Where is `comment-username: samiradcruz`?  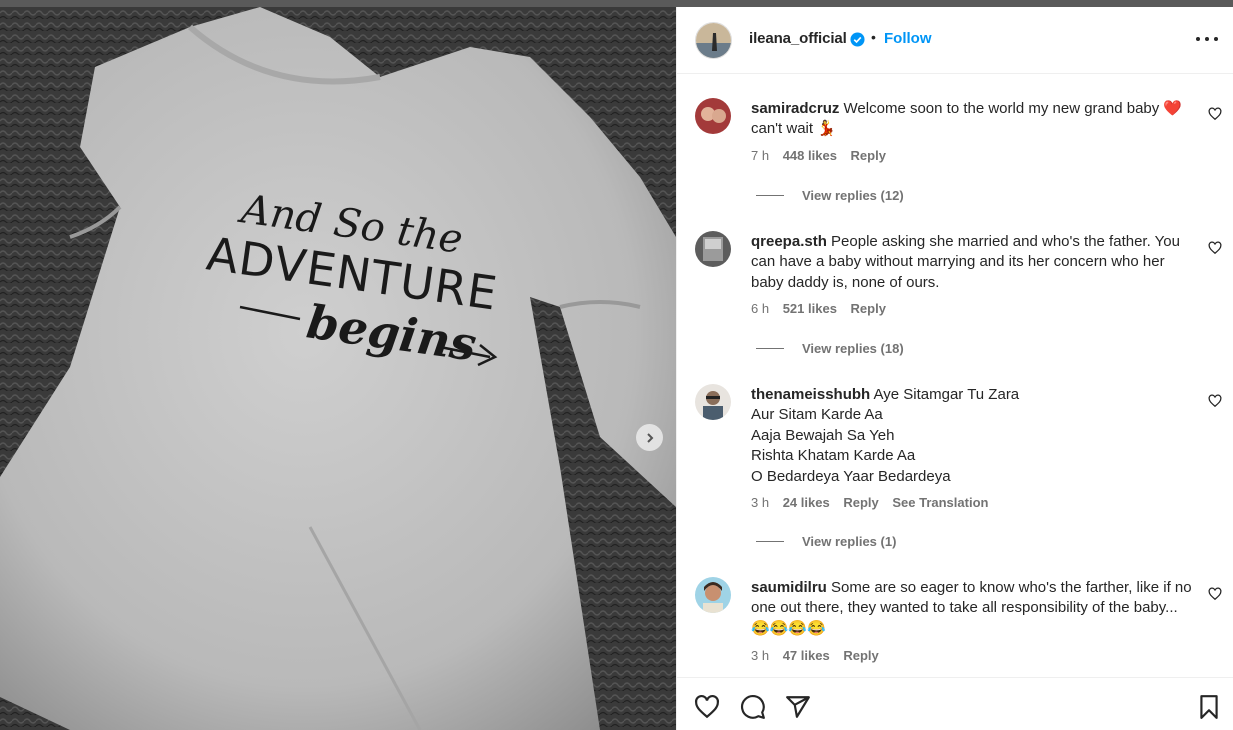 comment-username: samiradcruz is located at coordinates (795, 108).